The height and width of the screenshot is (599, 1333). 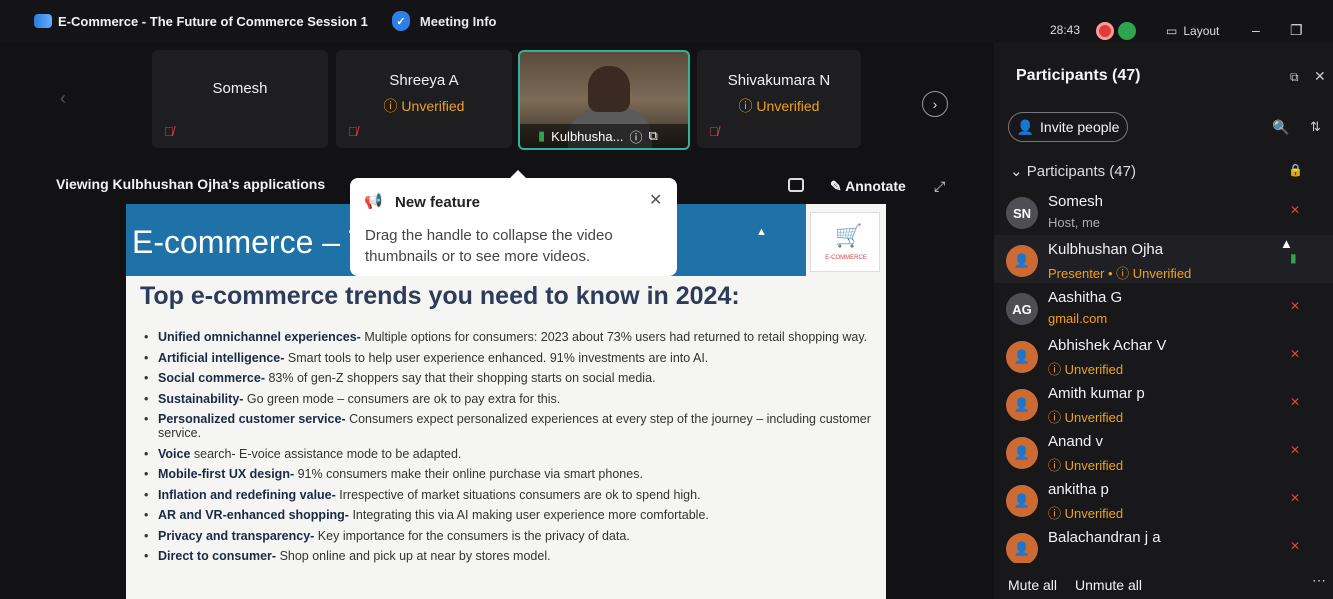 I want to click on unmute-all-button: Unmute all, so click(x=1108, y=585).